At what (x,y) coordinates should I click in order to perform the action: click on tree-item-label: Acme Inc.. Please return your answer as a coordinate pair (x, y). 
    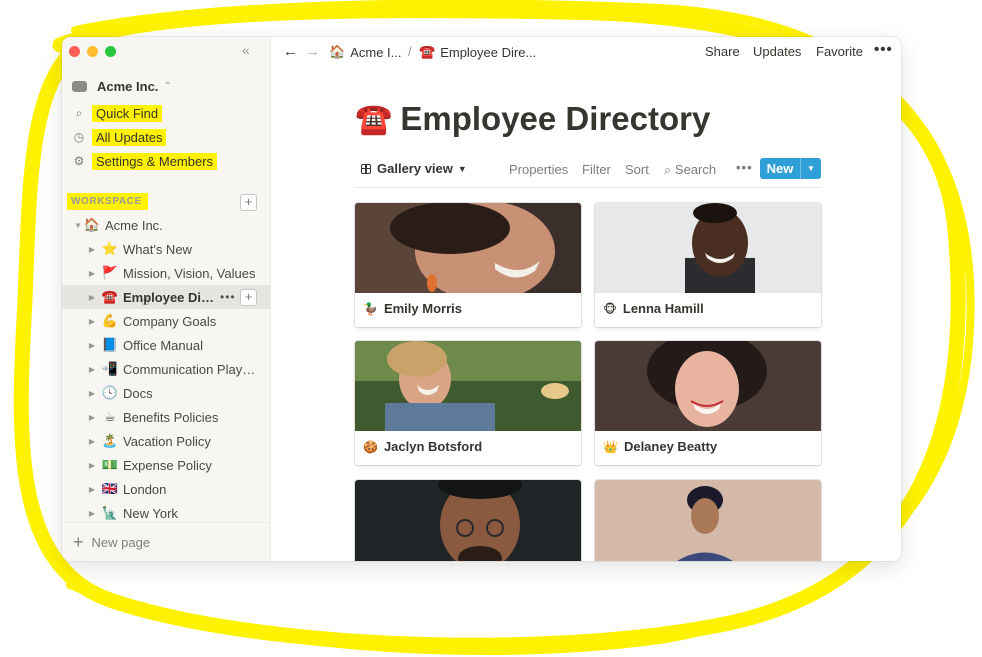
    Looking at the image, I should click on (134, 225).